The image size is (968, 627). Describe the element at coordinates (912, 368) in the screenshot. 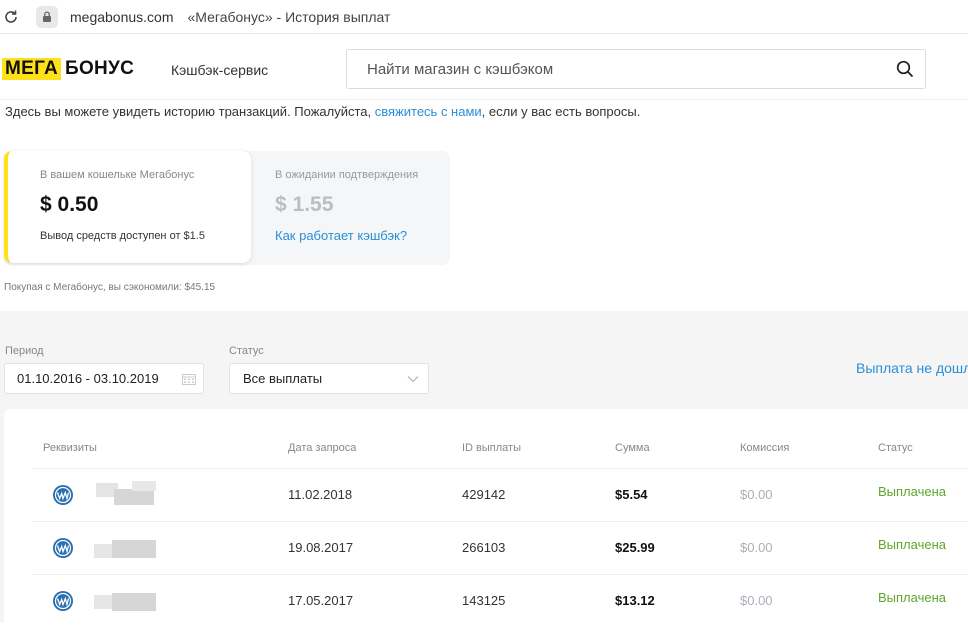

I see `payout-not-received-link: Выплата не дошл` at that location.